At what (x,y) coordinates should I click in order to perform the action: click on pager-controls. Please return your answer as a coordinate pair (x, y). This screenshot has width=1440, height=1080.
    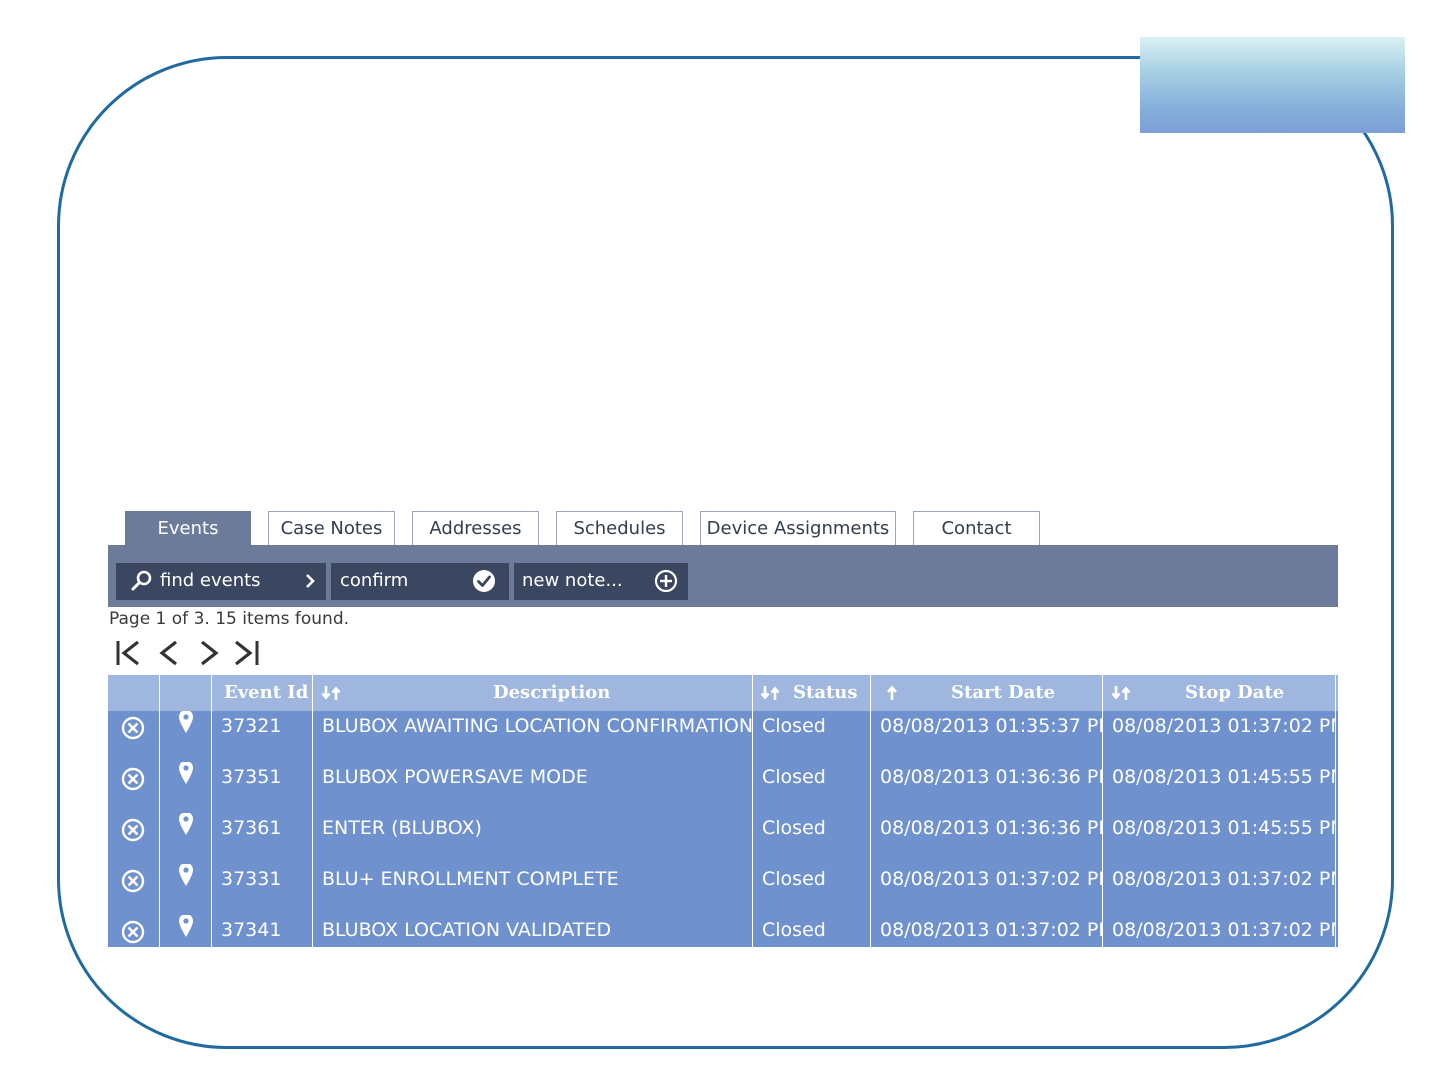
    Looking at the image, I should click on (194, 654).